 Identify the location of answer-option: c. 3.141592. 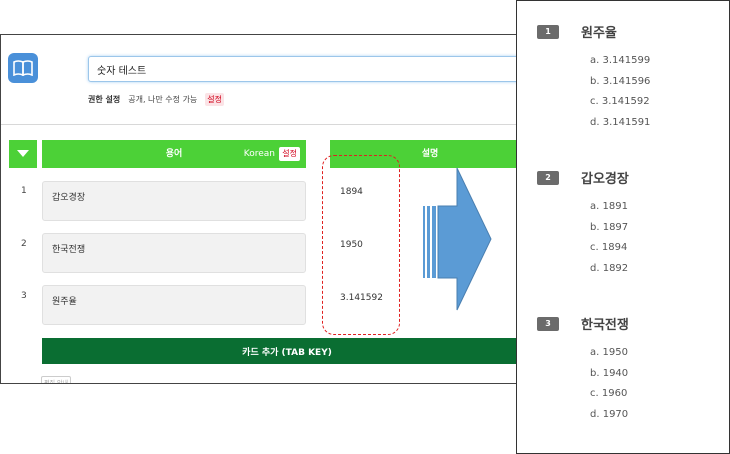
(620, 106).